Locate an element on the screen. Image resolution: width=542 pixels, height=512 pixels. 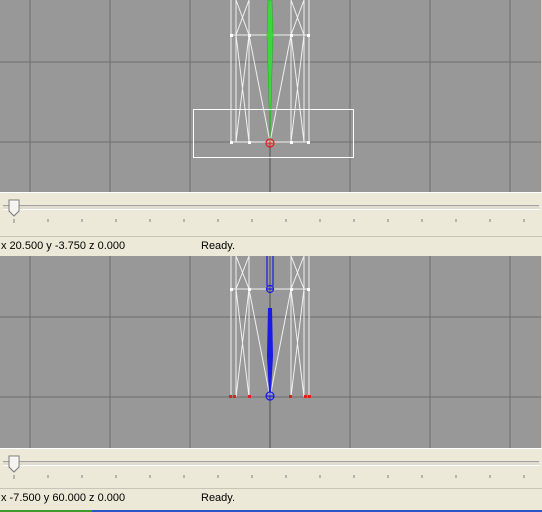
joint-icon is located at coordinates (270, 396).